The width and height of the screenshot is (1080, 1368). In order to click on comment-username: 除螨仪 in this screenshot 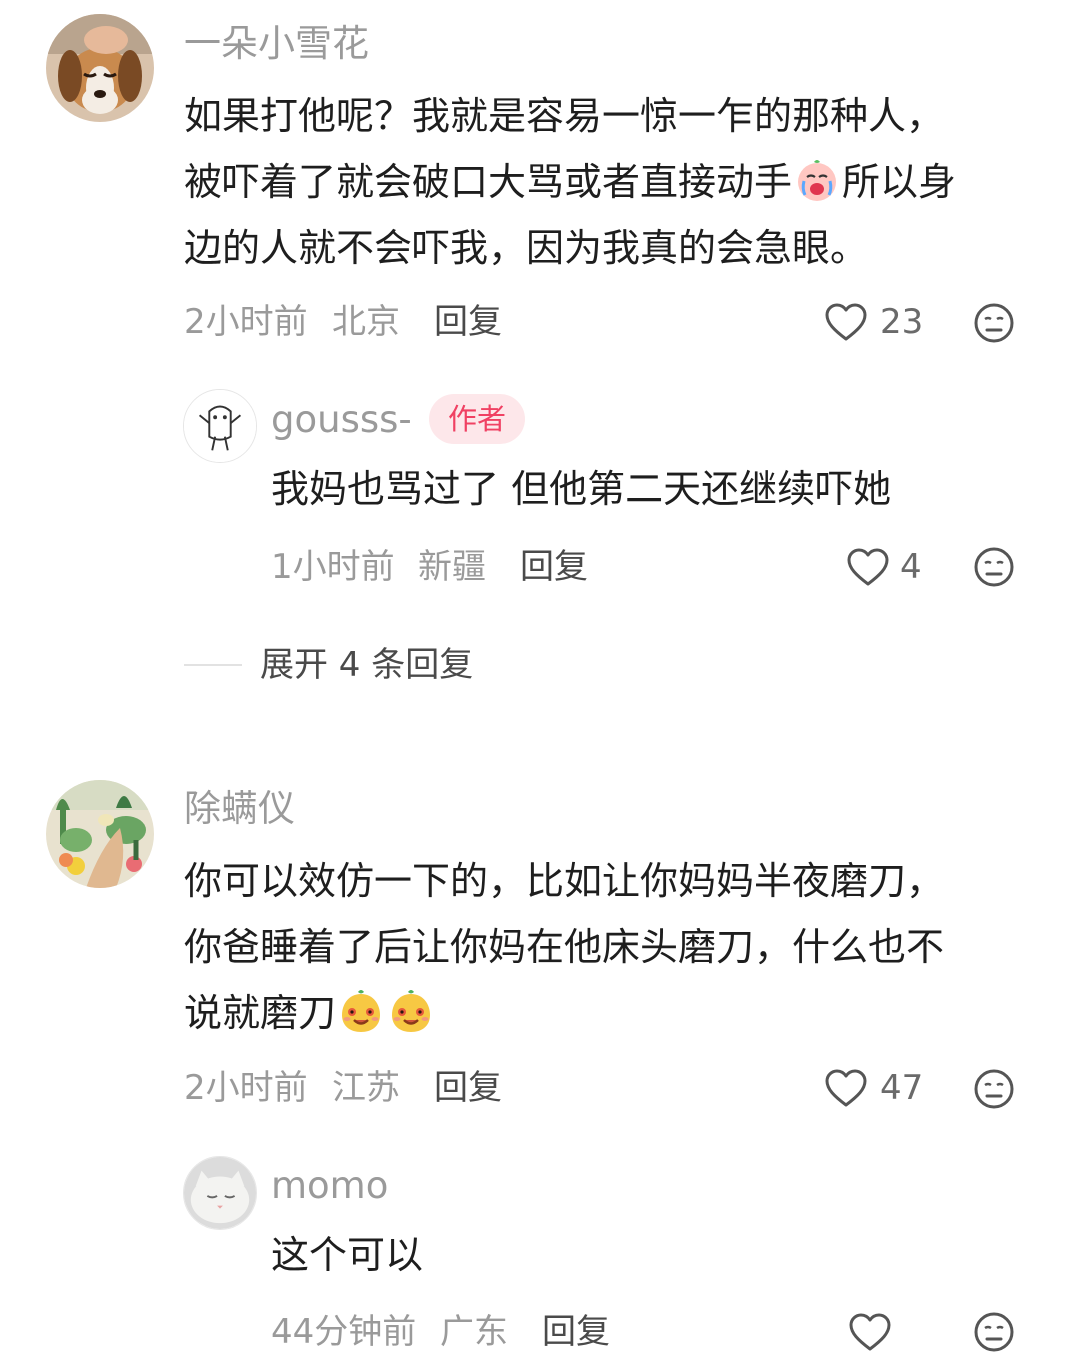, I will do `click(239, 809)`.